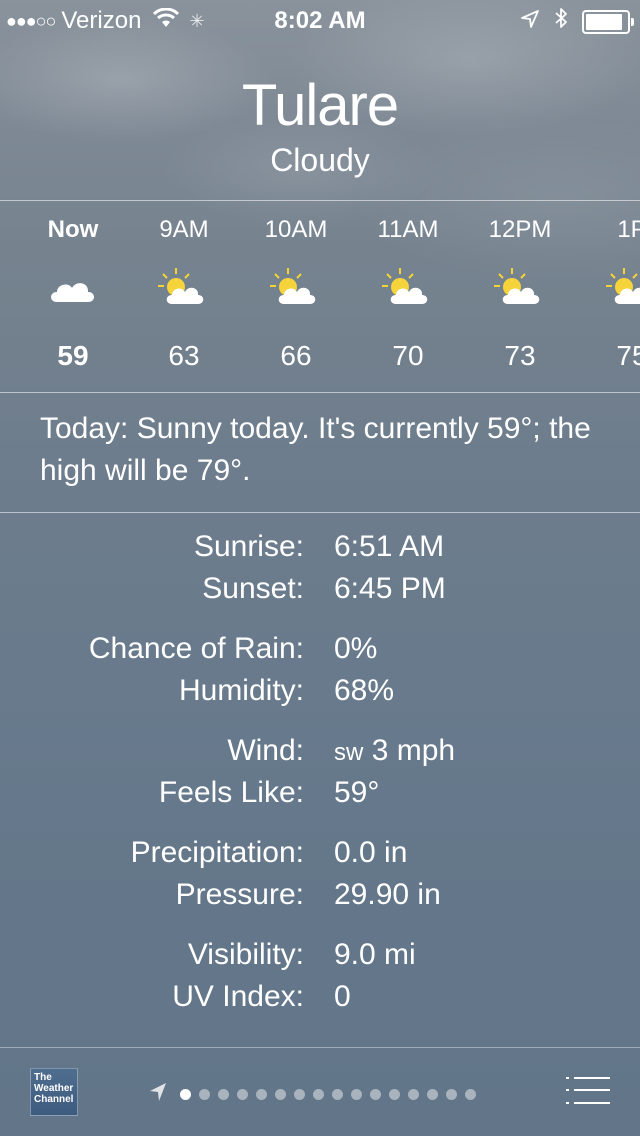 The image size is (640, 1136). Describe the element at coordinates (364, 690) in the screenshot. I see `detail-value: 68%` at that location.